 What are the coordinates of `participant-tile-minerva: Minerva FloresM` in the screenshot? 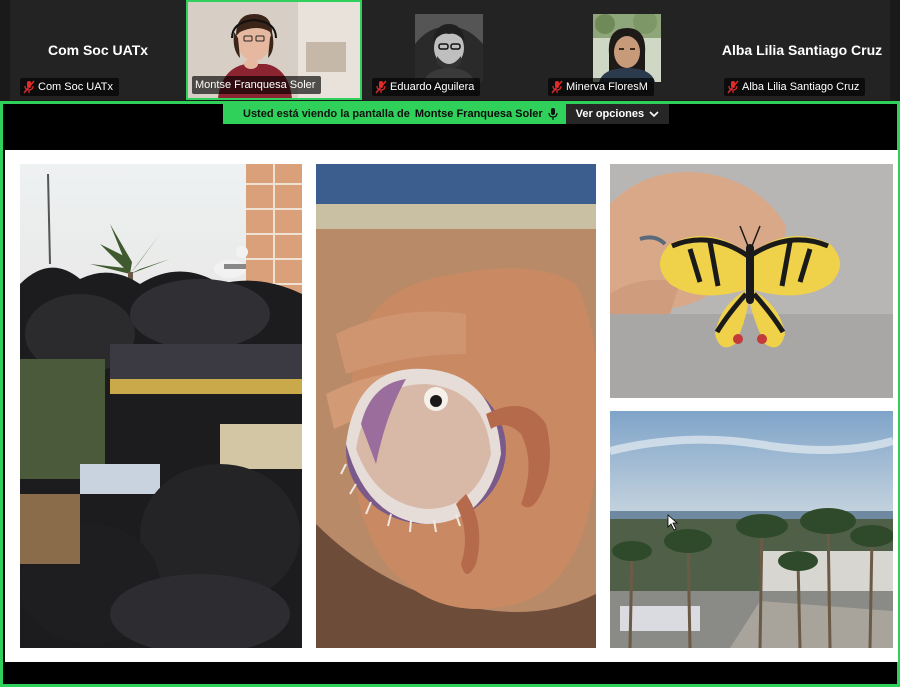 It's located at (626, 50).